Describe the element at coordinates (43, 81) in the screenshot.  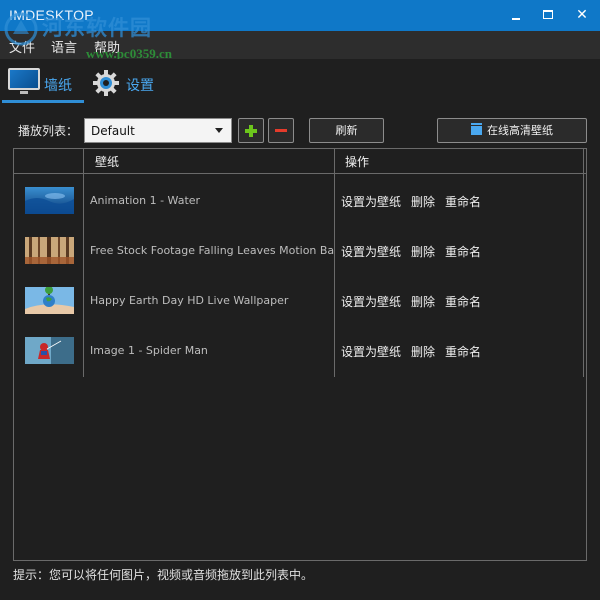
I see `tab-wallpaper: 墙纸` at that location.